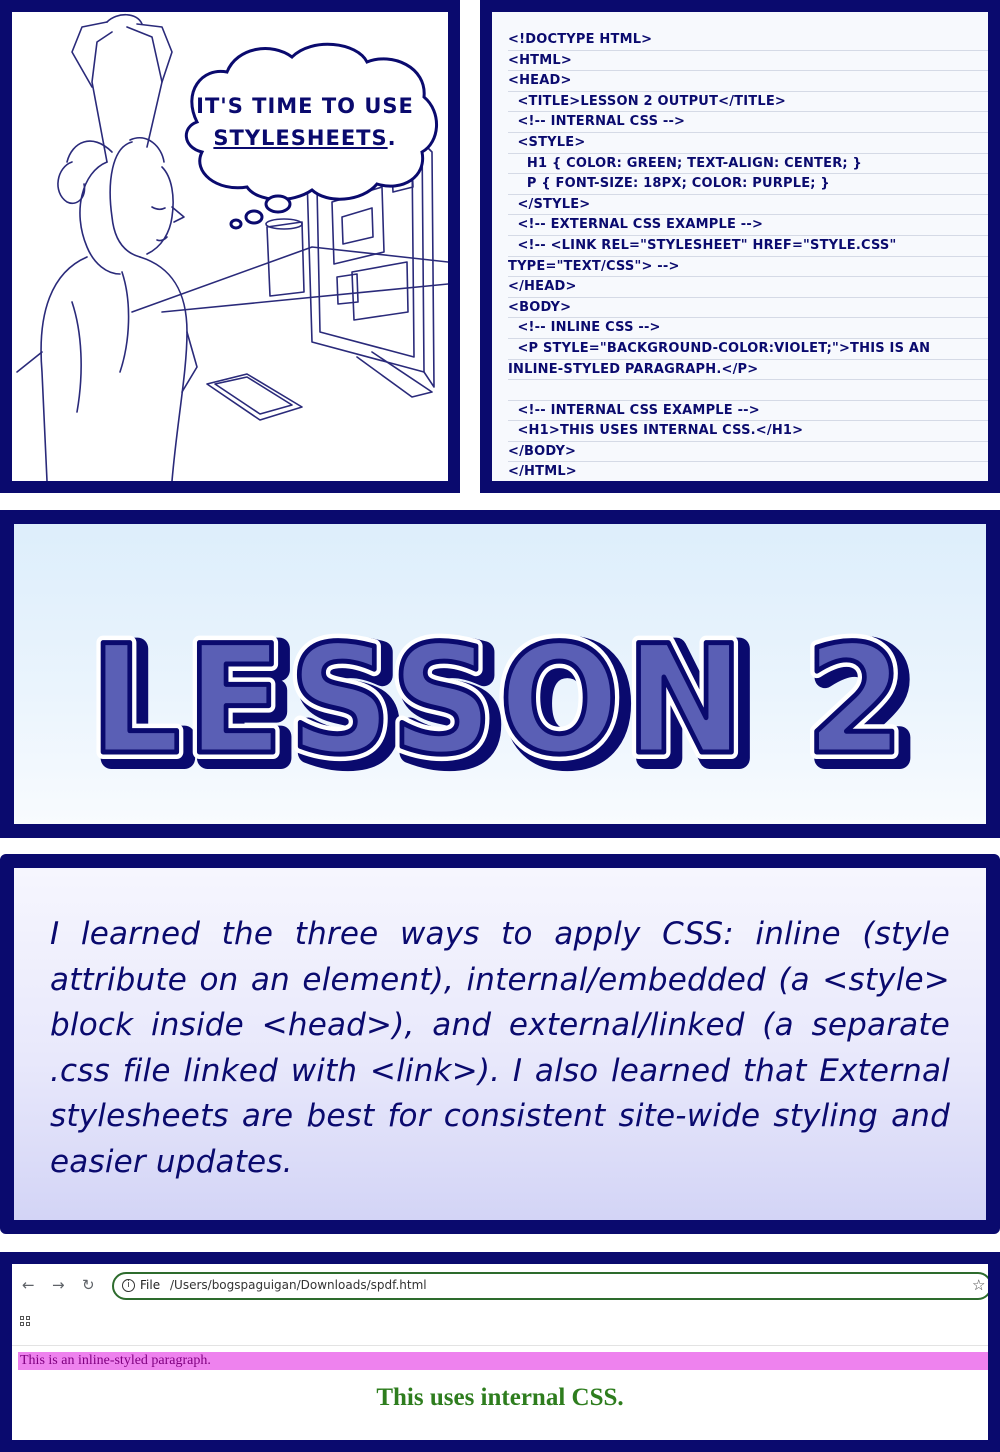 This screenshot has height=1452, width=1000. What do you see at coordinates (748, 390) in the screenshot?
I see `code-line` at bounding box center [748, 390].